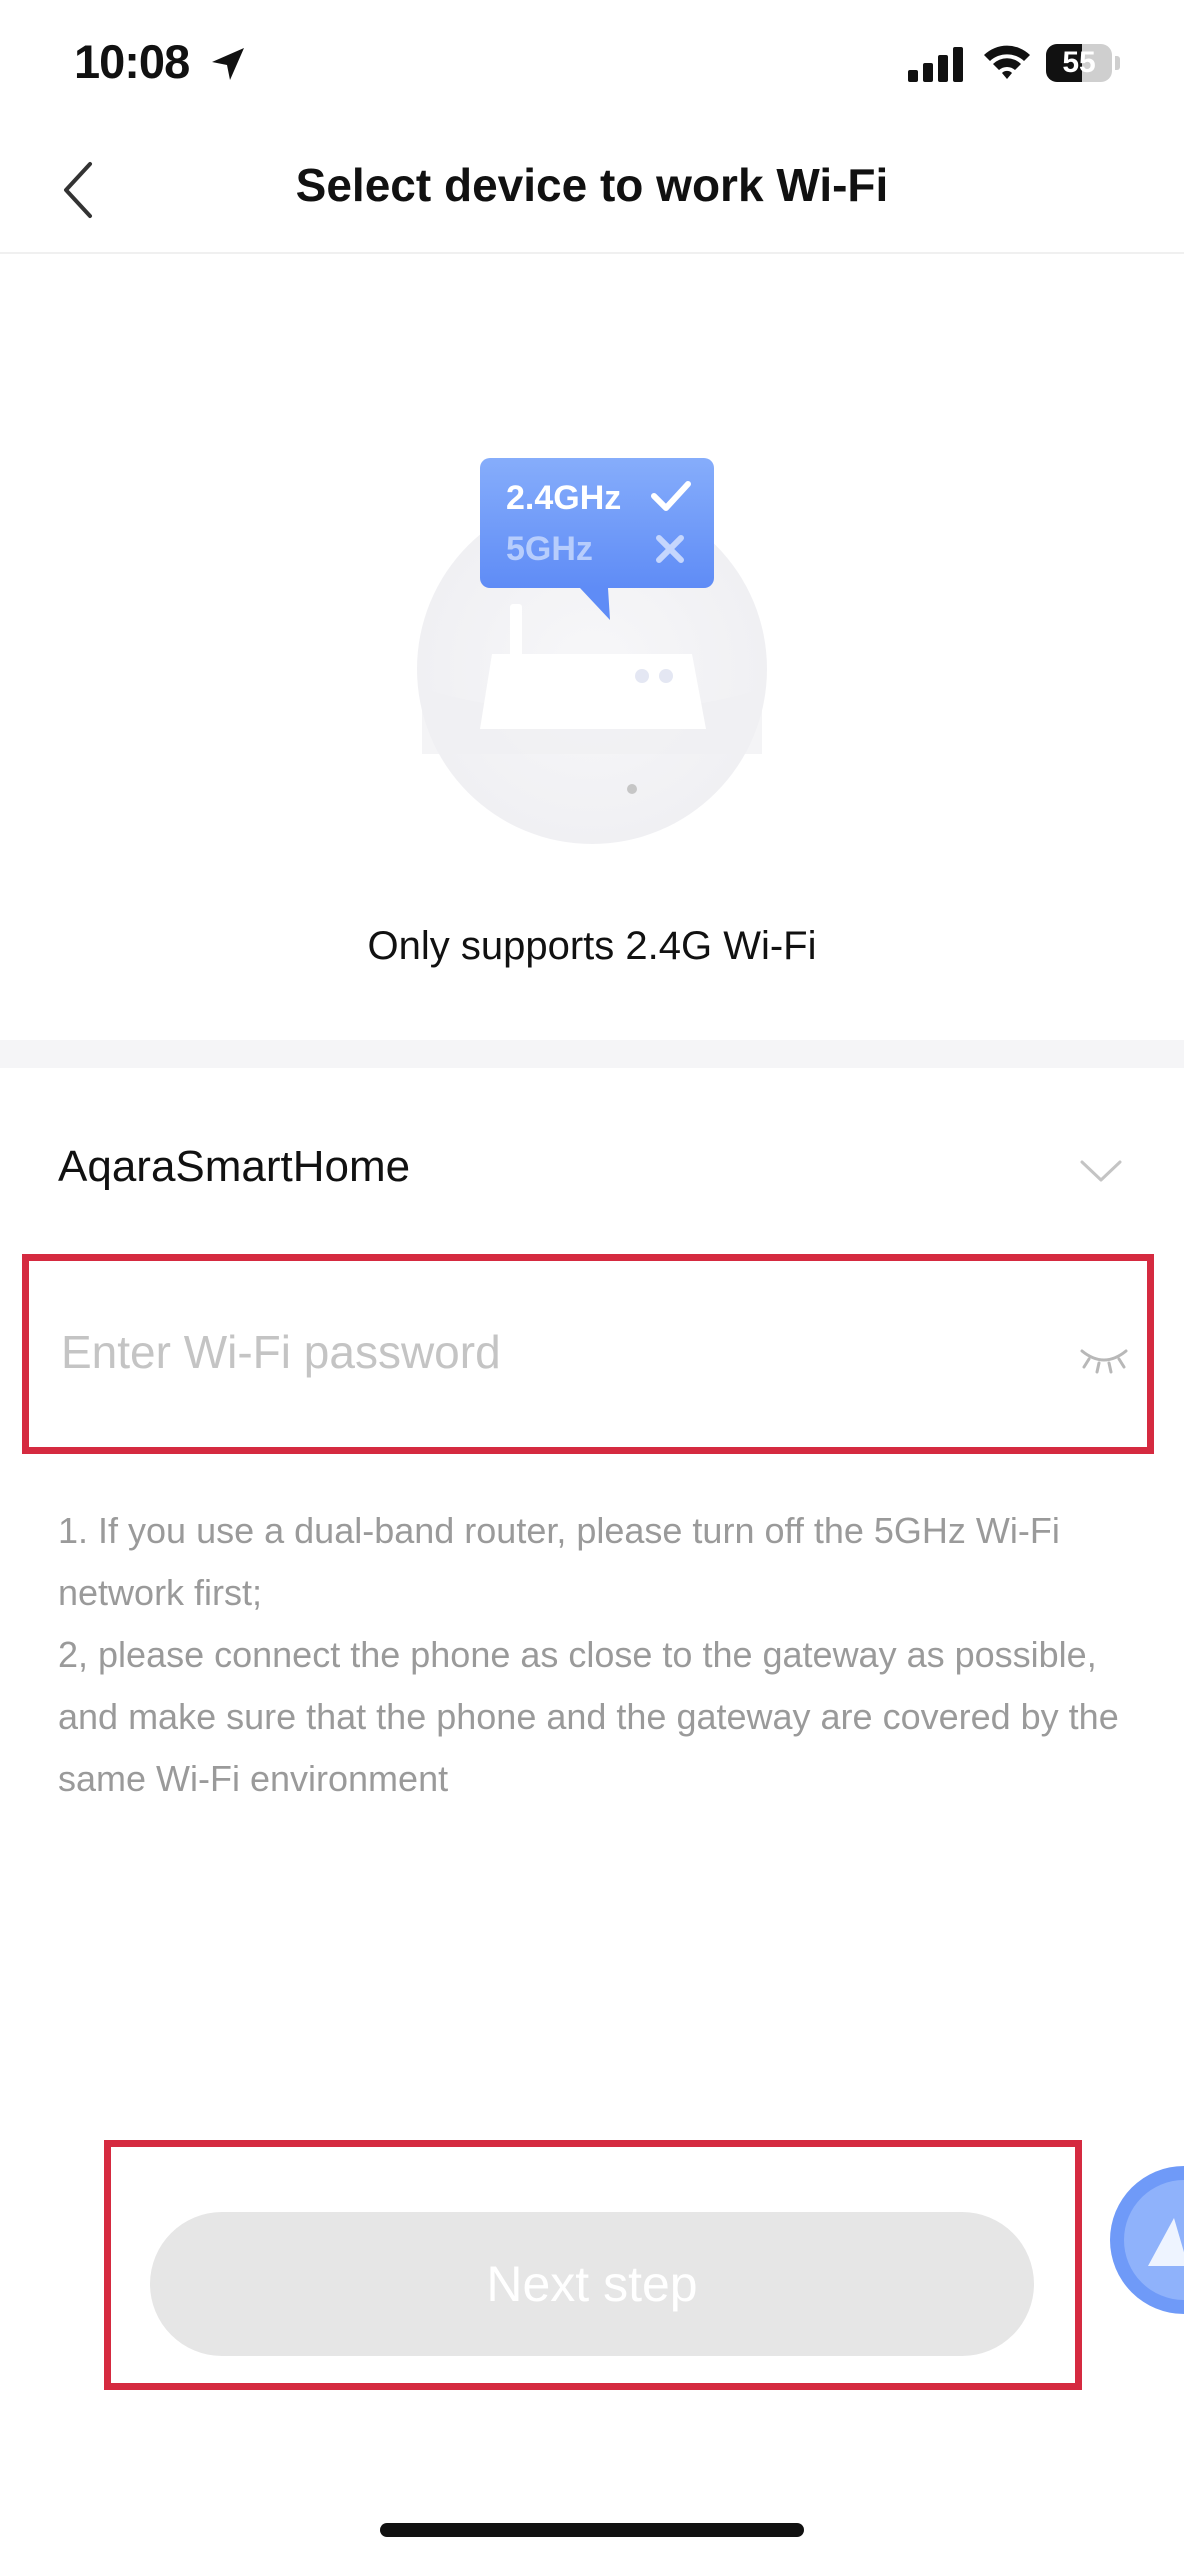  What do you see at coordinates (541, 1352) in the screenshot?
I see `wifi-password-input` at bounding box center [541, 1352].